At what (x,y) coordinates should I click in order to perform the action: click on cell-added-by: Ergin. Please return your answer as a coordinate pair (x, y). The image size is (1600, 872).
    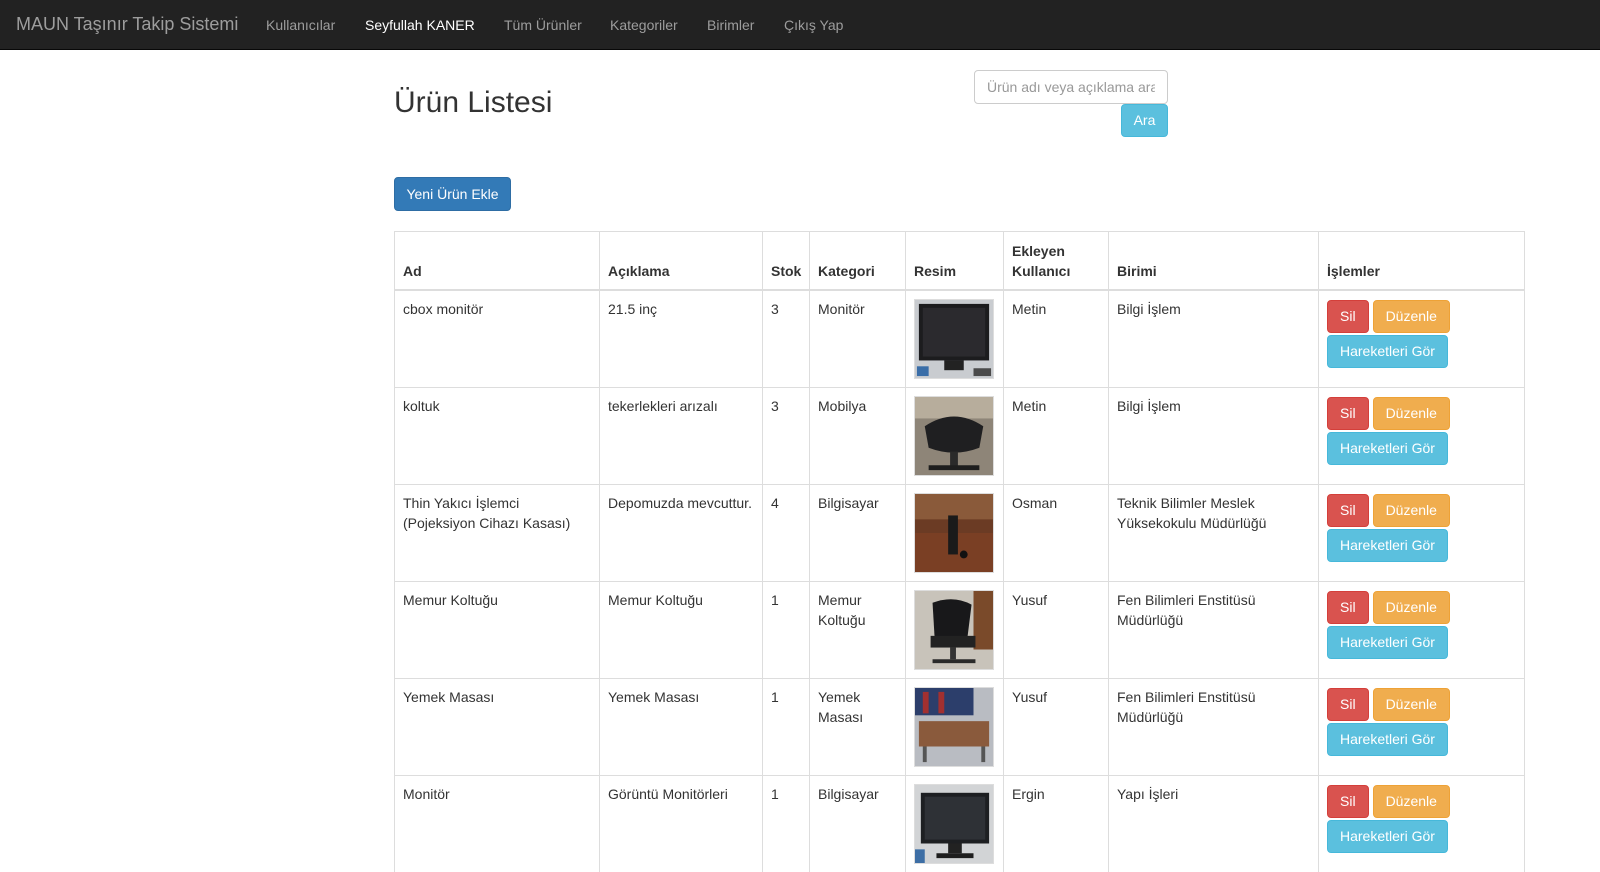
    Looking at the image, I should click on (1056, 823).